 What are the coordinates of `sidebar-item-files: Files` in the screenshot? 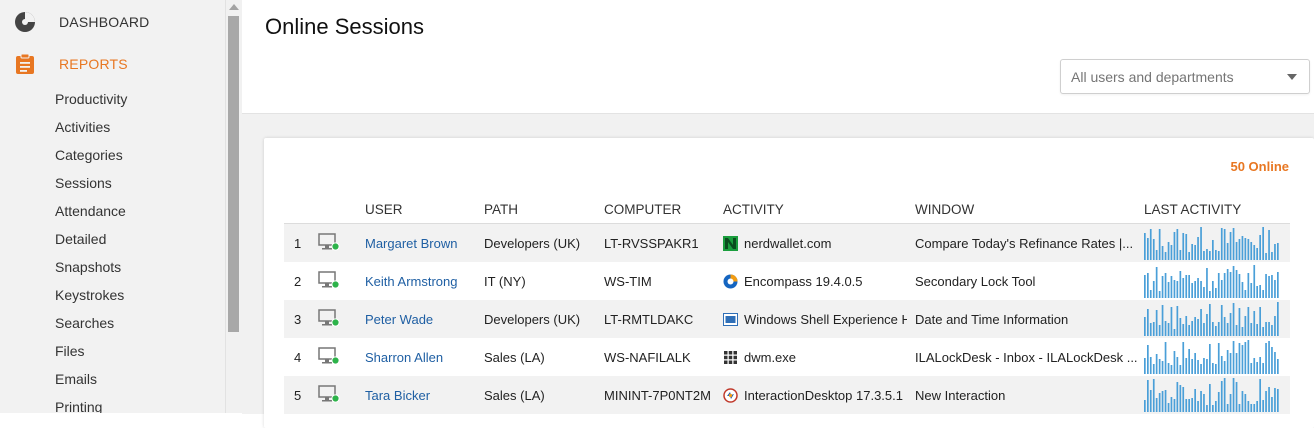 It's located at (91, 352).